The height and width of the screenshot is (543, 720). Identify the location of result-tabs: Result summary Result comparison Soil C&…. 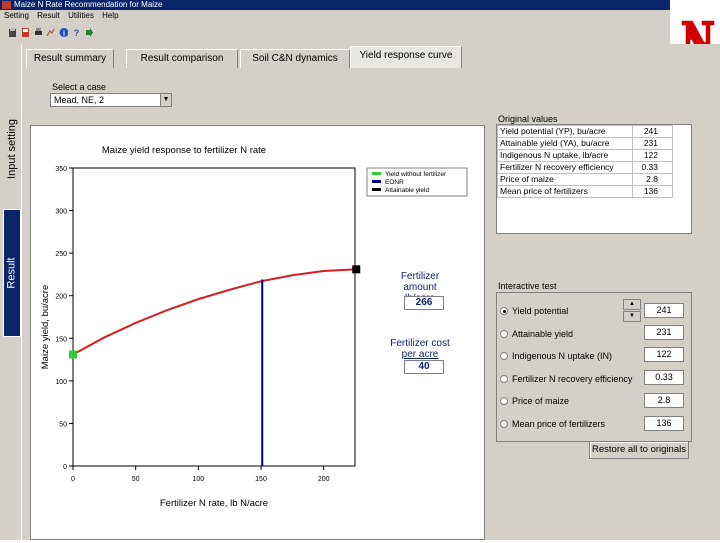
(371, 56).